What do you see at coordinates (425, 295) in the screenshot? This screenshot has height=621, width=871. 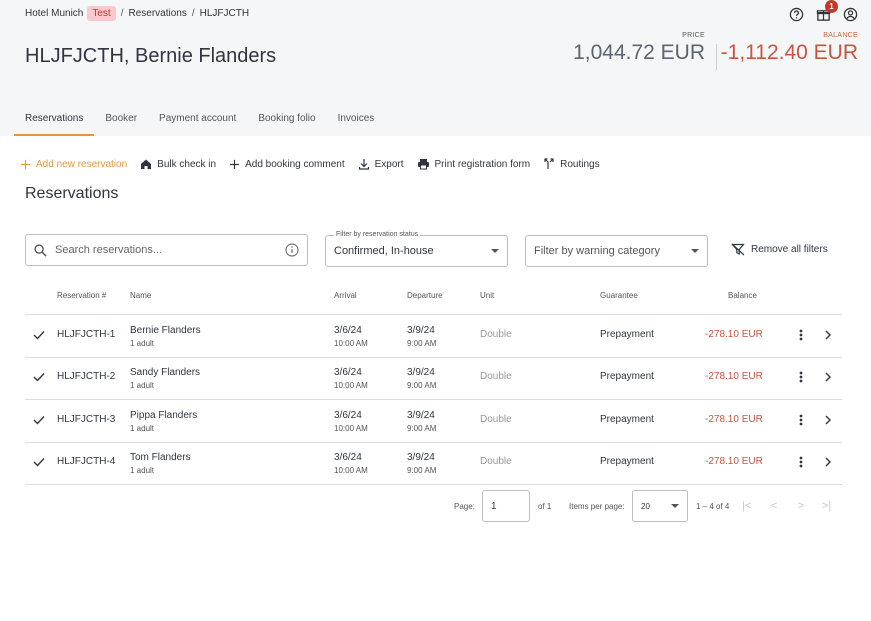 I see `col-departure: Departure` at bounding box center [425, 295].